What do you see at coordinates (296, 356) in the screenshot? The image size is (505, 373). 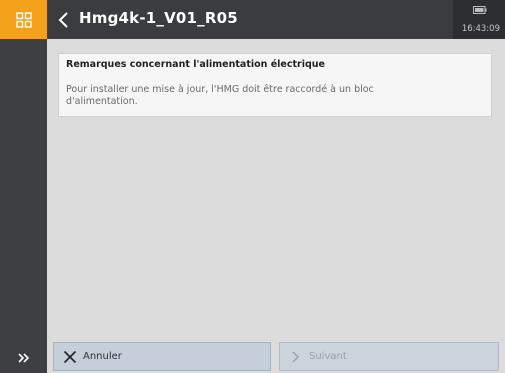 I see `chevron-right-icon` at bounding box center [296, 356].